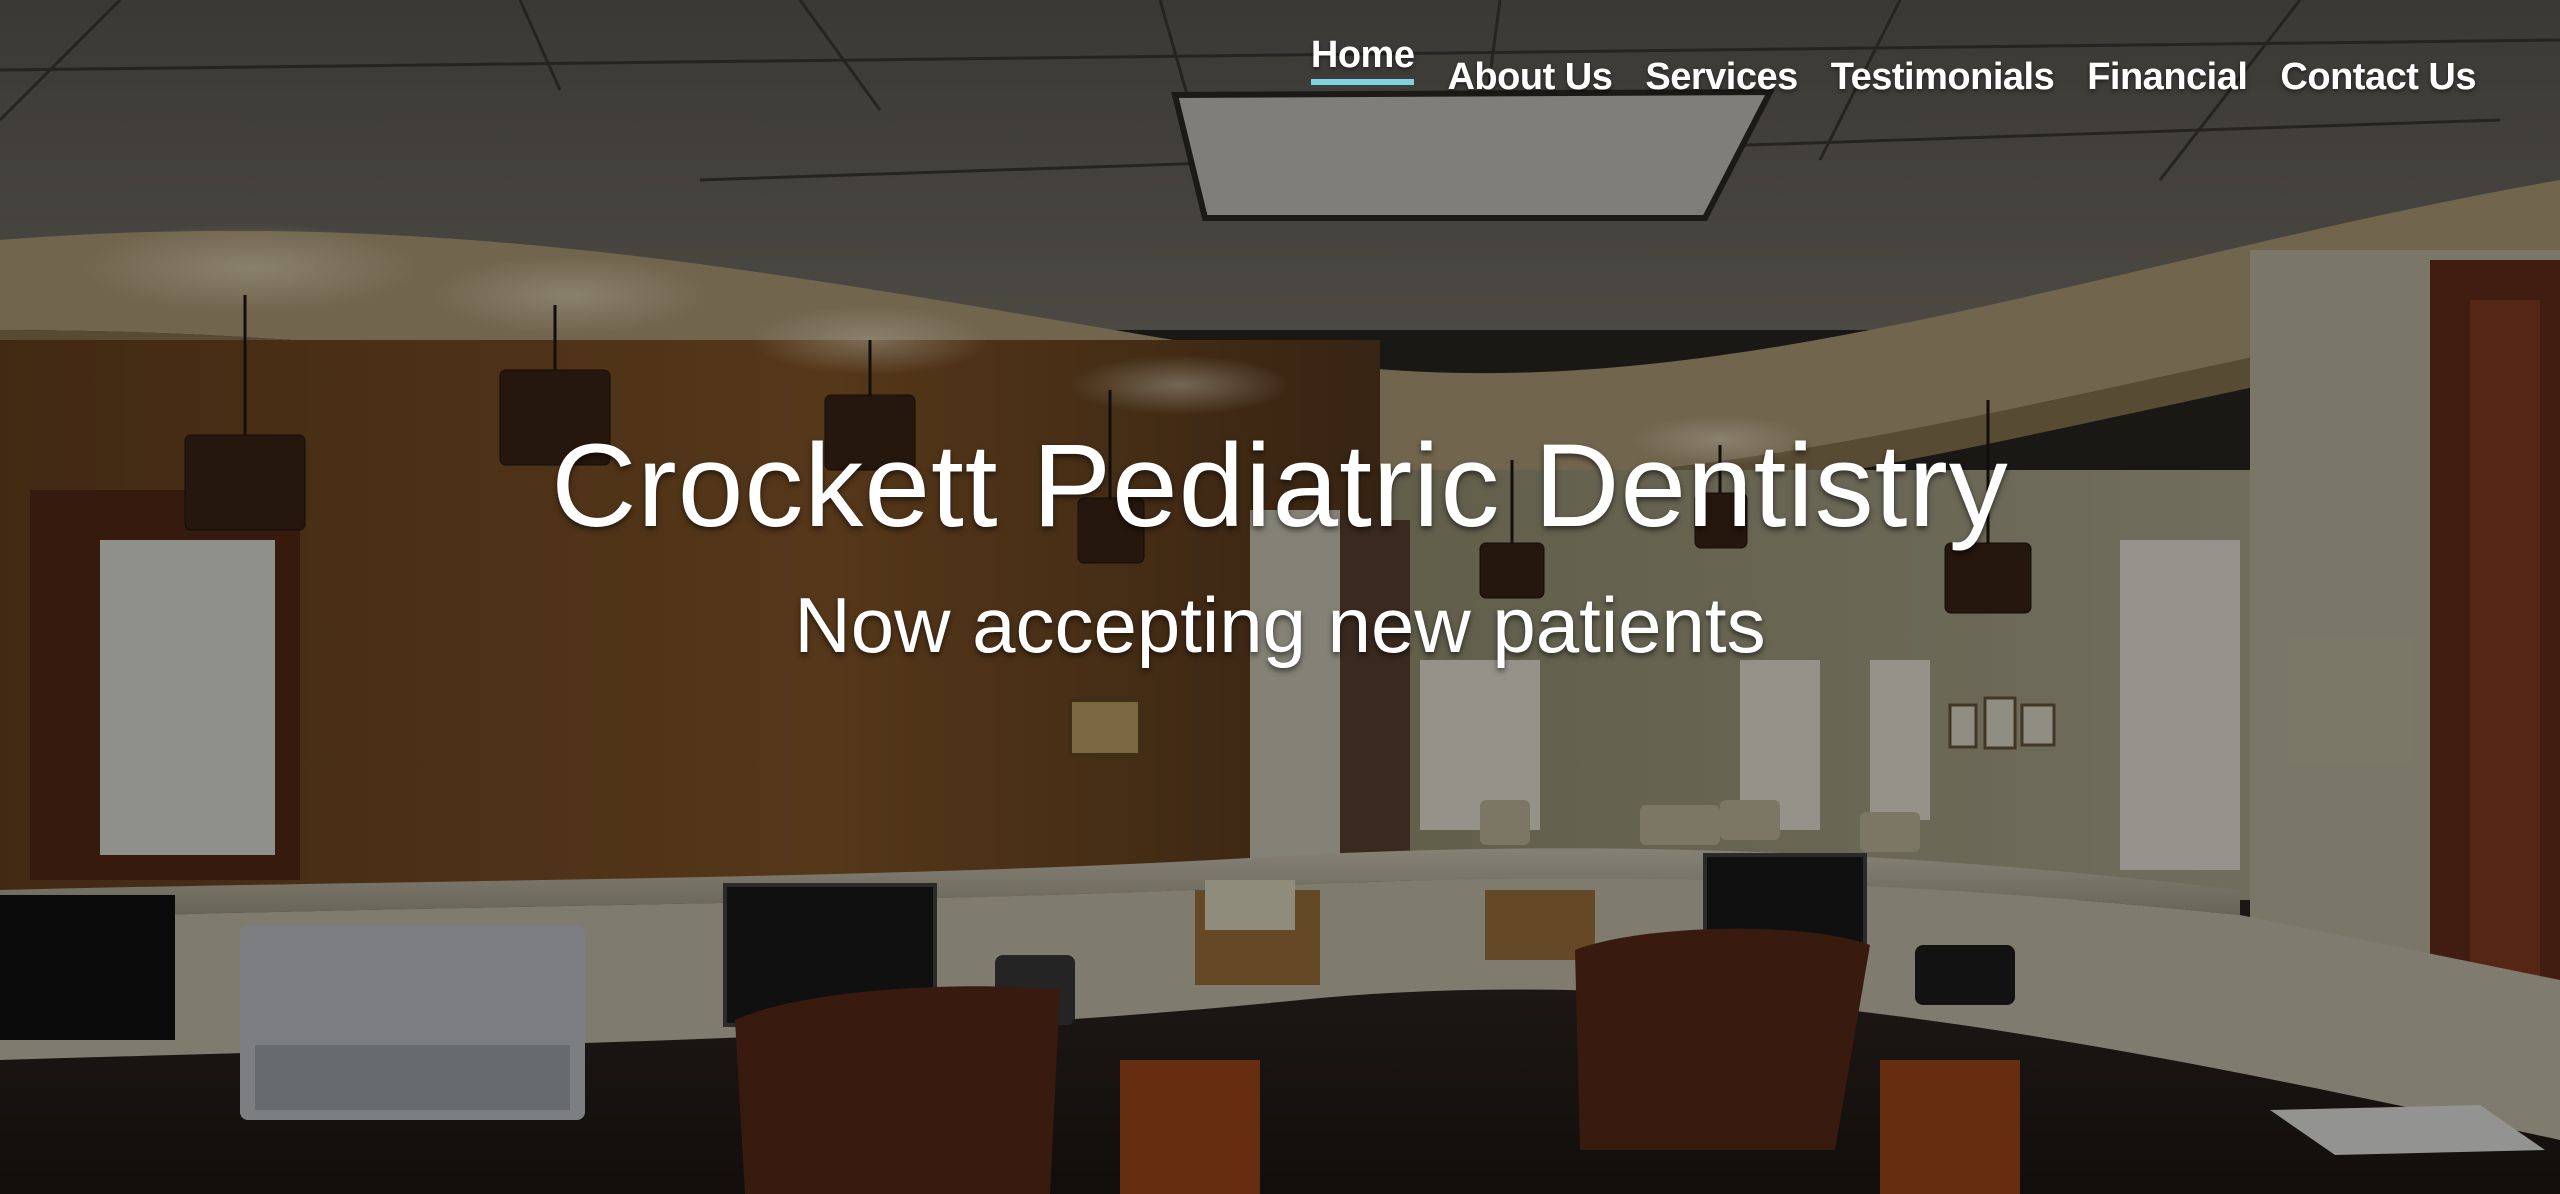 This screenshot has width=2560, height=1194. I want to click on hero-subtitle: Now accepting new patients, so click(1280, 625).